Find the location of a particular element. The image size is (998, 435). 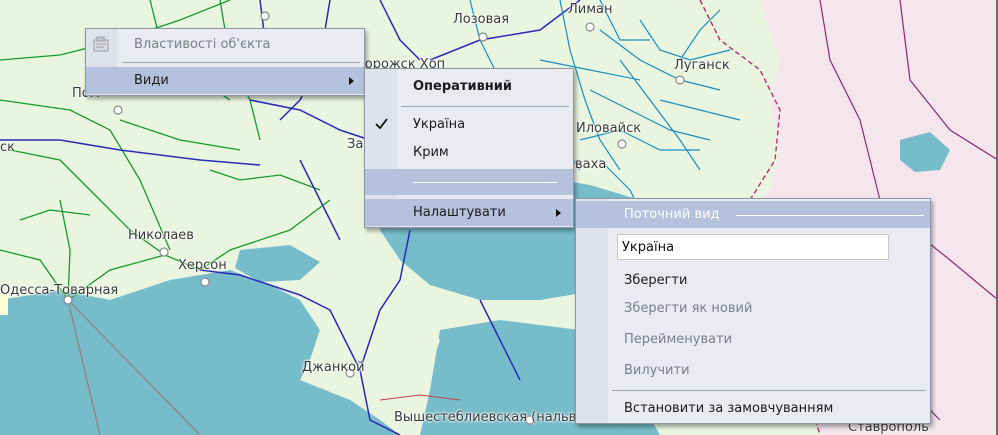

menu-item-set-default: Встановити за замовчуванням is located at coordinates (753, 408).